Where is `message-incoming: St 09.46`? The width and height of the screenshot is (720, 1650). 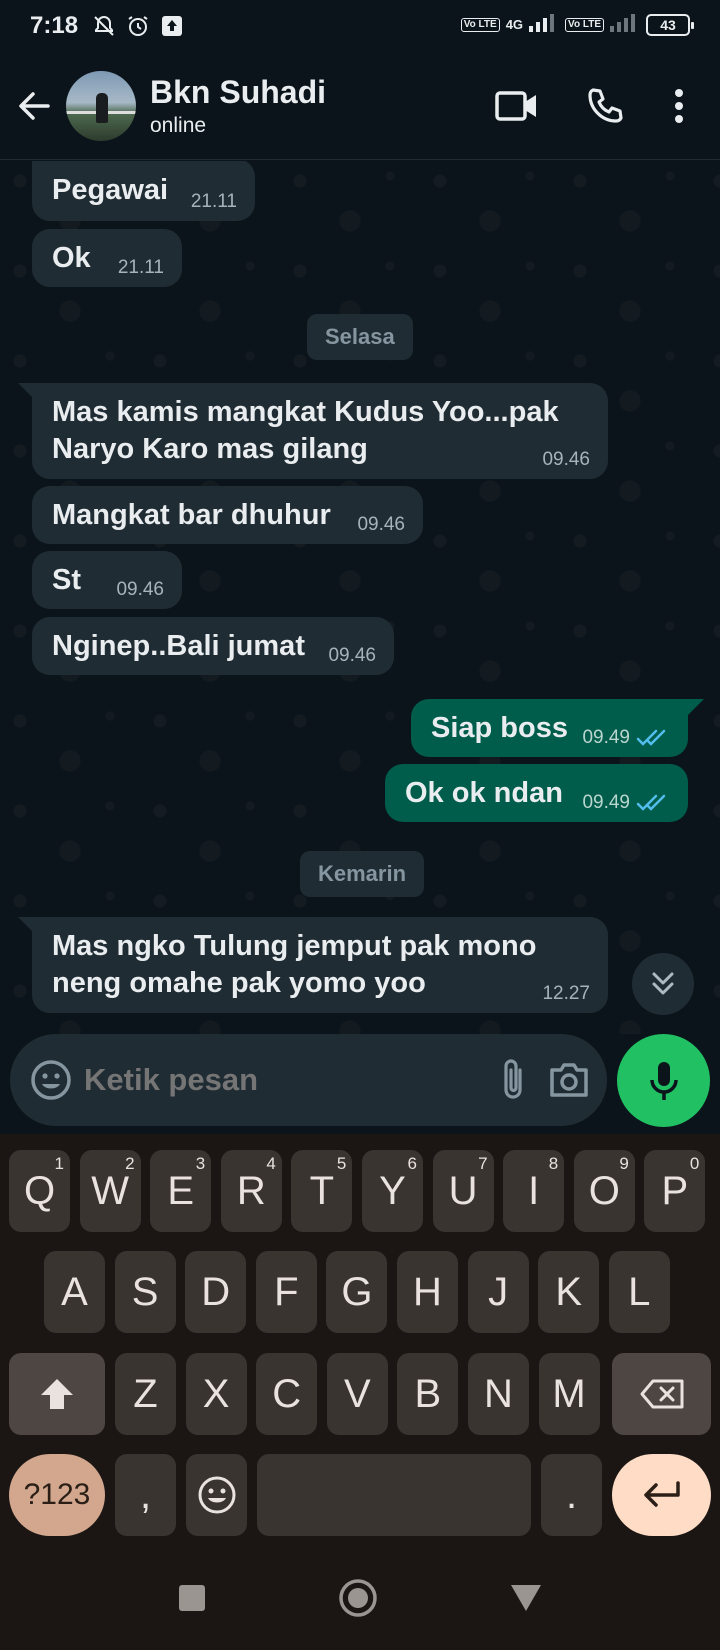 message-incoming: St 09.46 is located at coordinates (107, 580).